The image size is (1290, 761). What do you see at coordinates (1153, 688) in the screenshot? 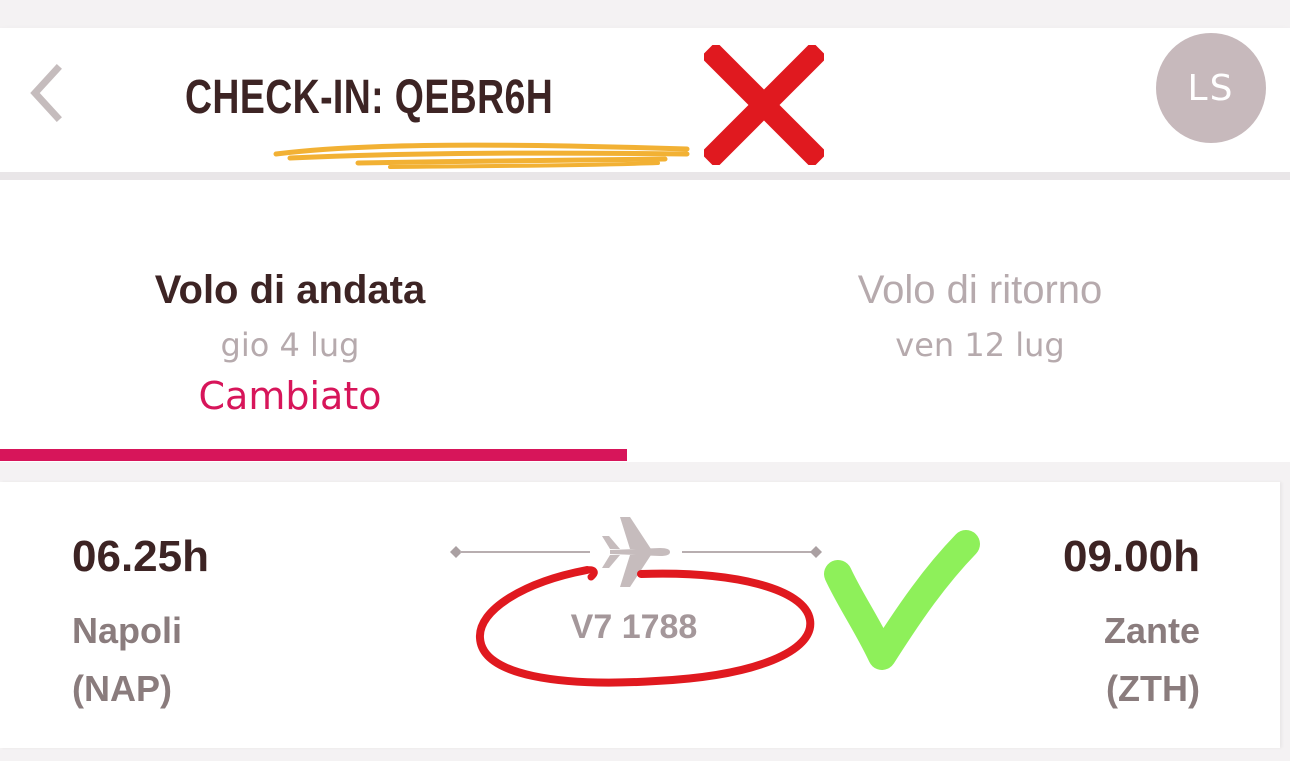
I see `arrival-code: (ZTH)` at bounding box center [1153, 688].